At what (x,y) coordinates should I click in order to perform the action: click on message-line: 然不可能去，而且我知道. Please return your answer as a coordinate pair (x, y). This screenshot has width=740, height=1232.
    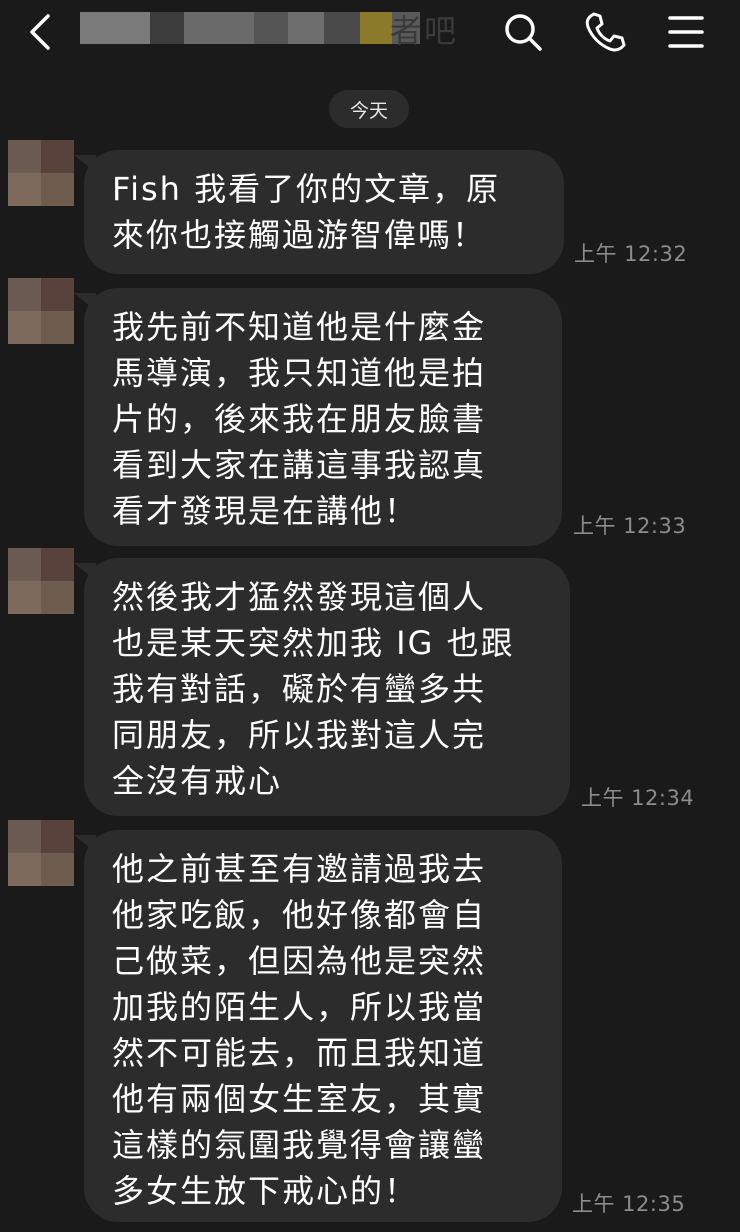
    Looking at the image, I should click on (299, 1053).